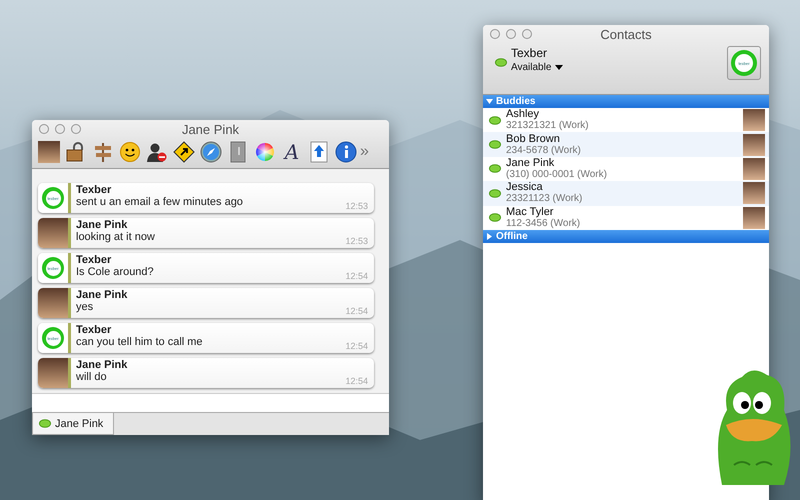 The height and width of the screenshot is (500, 800). What do you see at coordinates (159, 202) in the screenshot?
I see `message-text: sent u an email a few minutes ago` at bounding box center [159, 202].